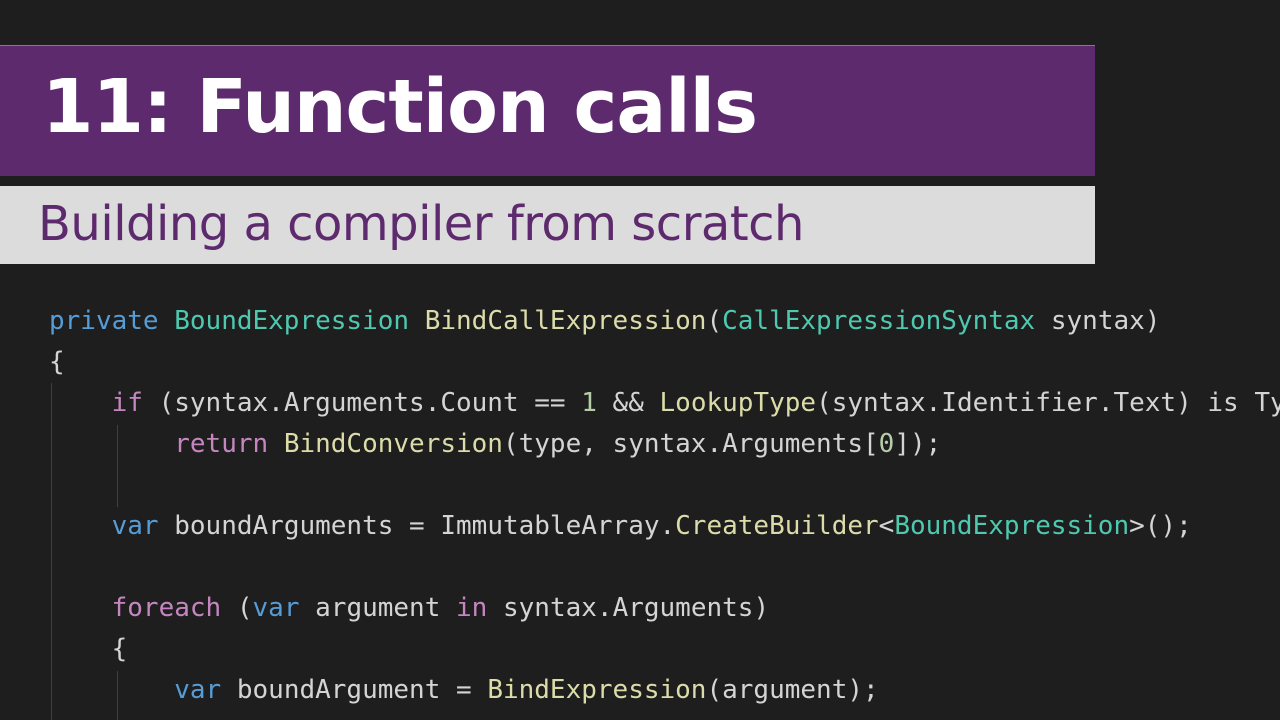 This screenshot has width=1280, height=720. I want to click on code-token: boundArgument =, so click(354, 690).